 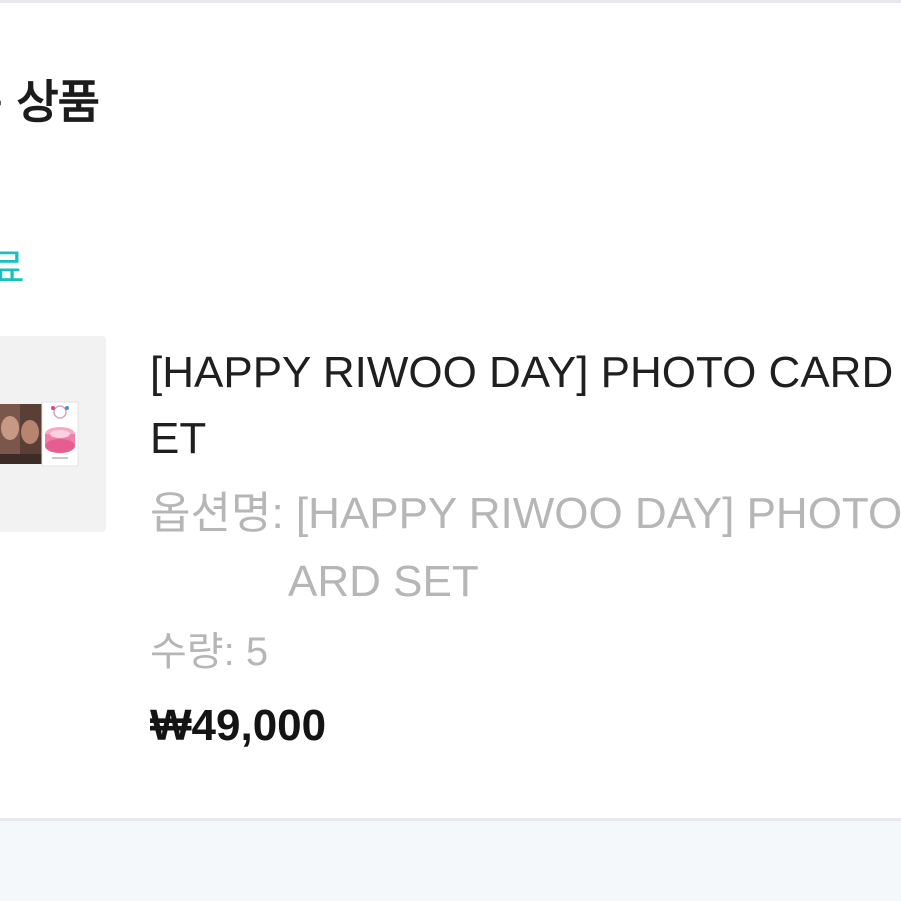 What do you see at coordinates (383, 581) in the screenshot?
I see `product-option-line-2: ARD SET` at bounding box center [383, 581].